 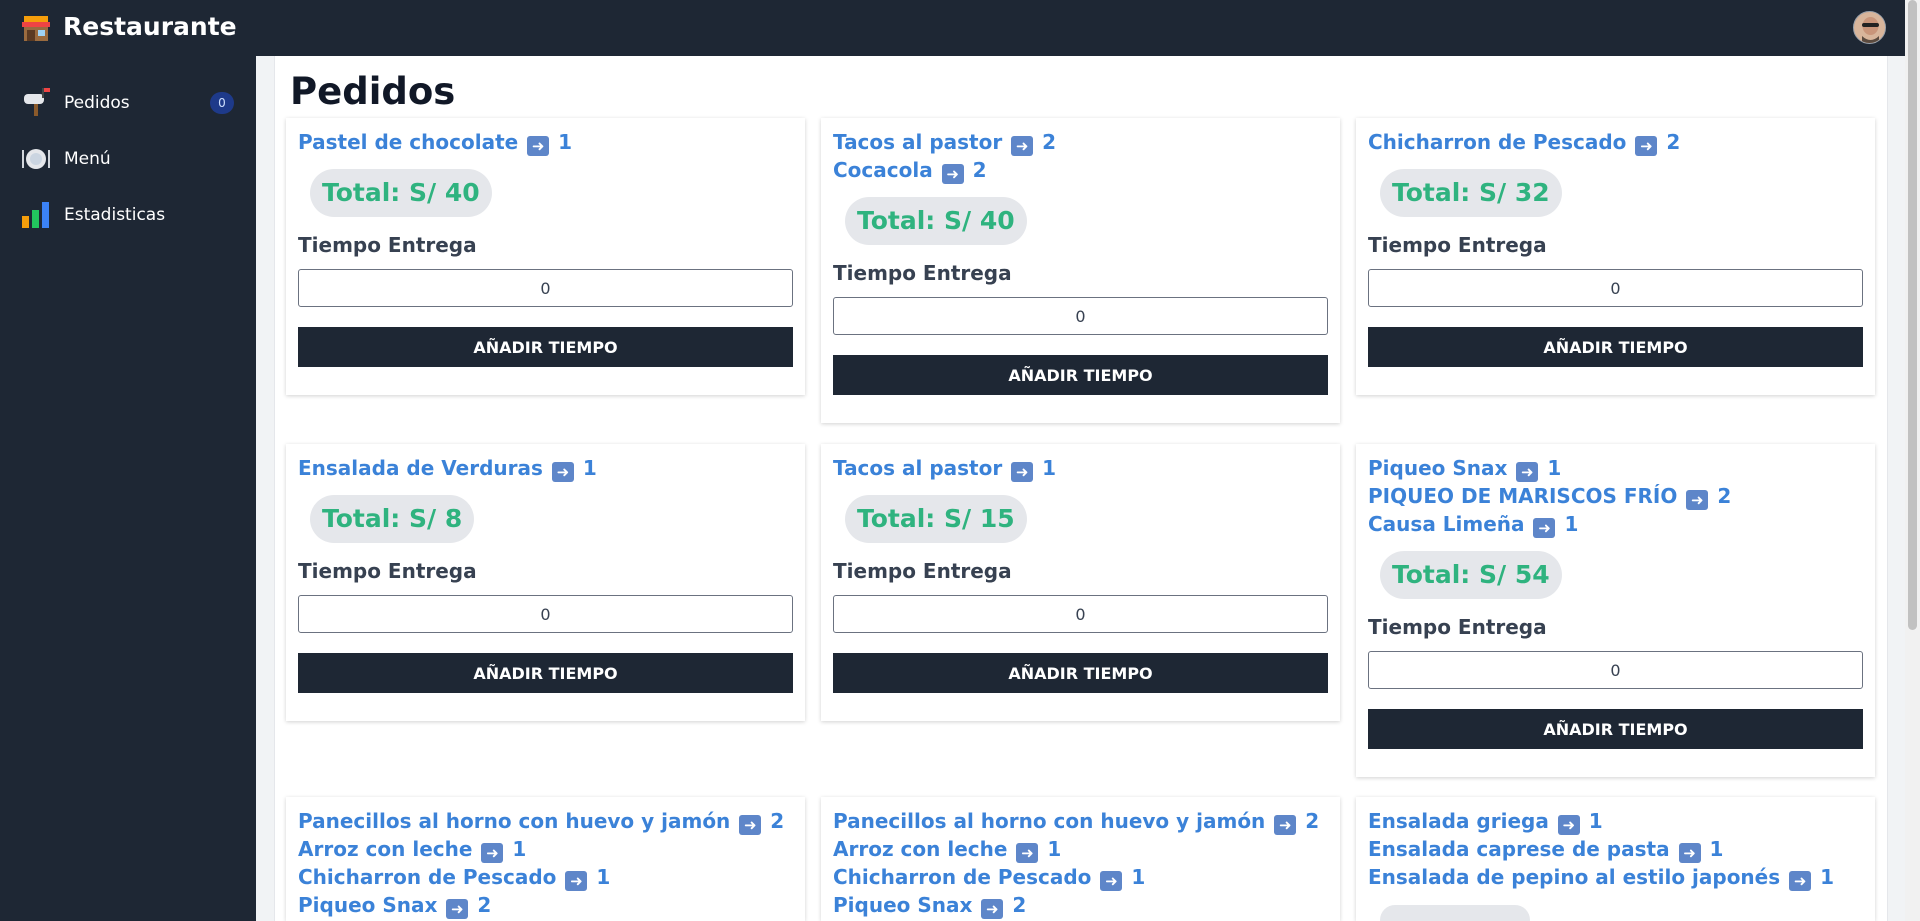 I want to click on order-item: Ensalada caprese de pasta ➜ 1, so click(x=1601, y=849).